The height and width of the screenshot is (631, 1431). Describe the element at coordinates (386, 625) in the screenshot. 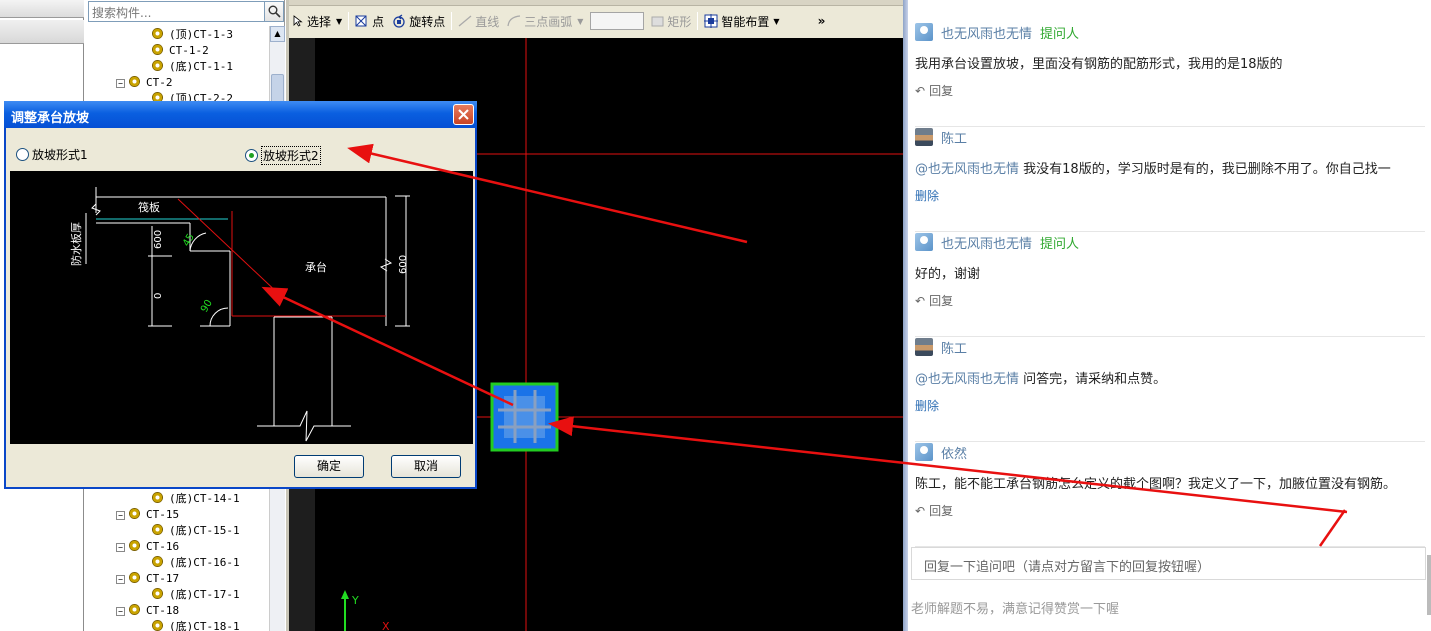

I see `axis-x-label: X` at that location.